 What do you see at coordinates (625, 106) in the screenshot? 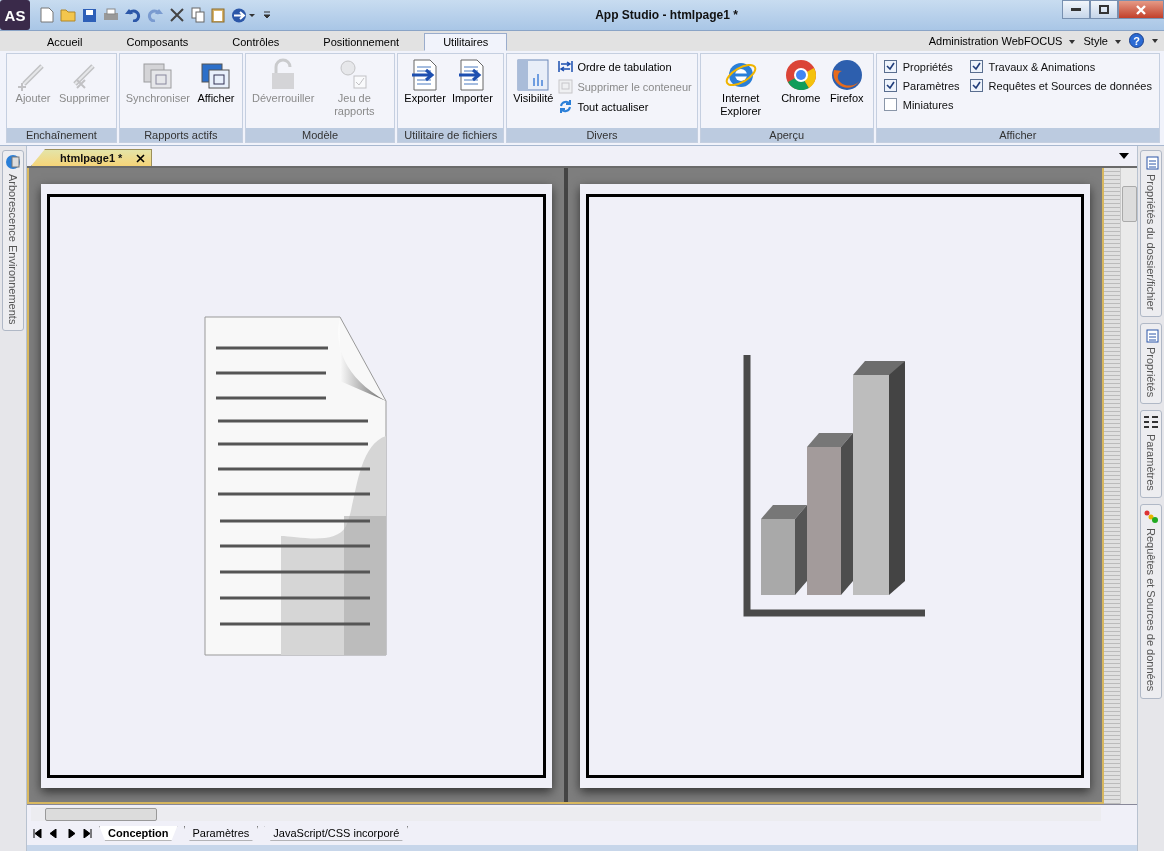
I see `ribbon-button: Tout actualiser` at bounding box center [625, 106].